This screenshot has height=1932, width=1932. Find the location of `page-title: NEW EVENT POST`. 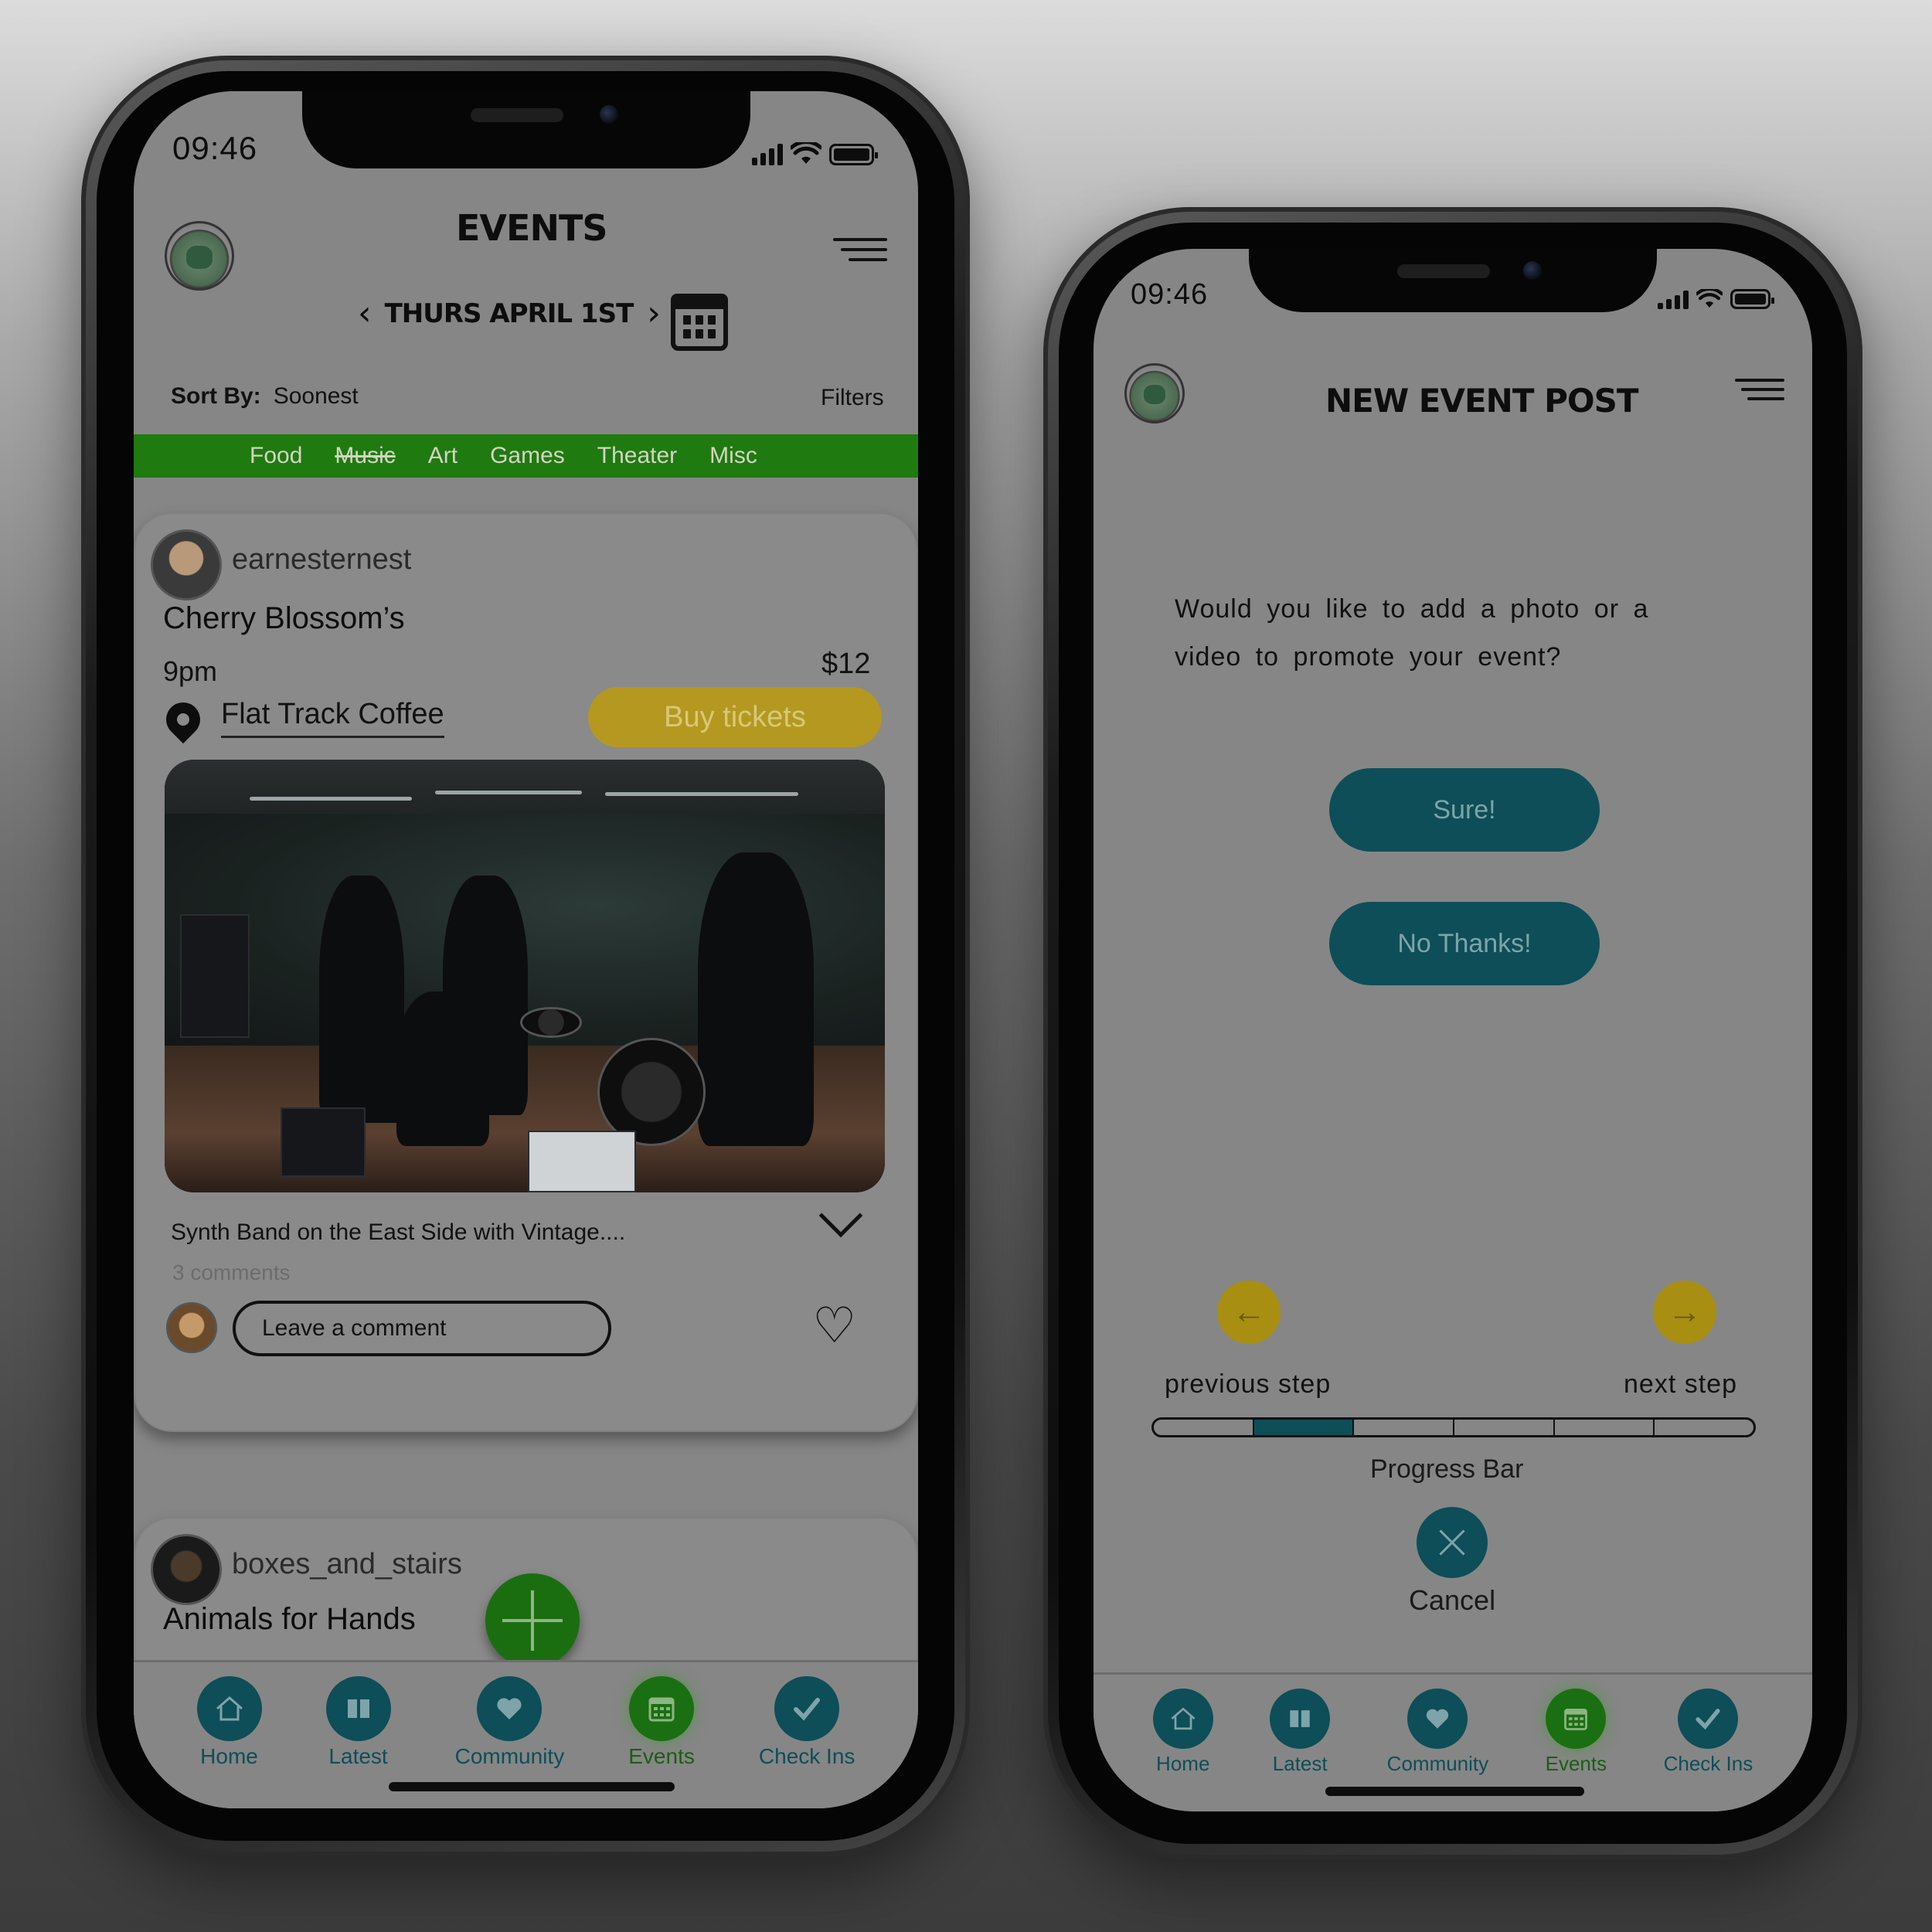

page-title: NEW EVENT POST is located at coordinates (1482, 401).